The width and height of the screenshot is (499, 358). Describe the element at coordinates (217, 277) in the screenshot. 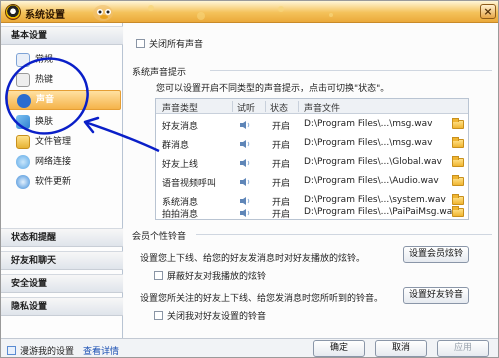

I see `block-friend-ring-label: 屏蔽好友对我播放的炫铃` at that location.